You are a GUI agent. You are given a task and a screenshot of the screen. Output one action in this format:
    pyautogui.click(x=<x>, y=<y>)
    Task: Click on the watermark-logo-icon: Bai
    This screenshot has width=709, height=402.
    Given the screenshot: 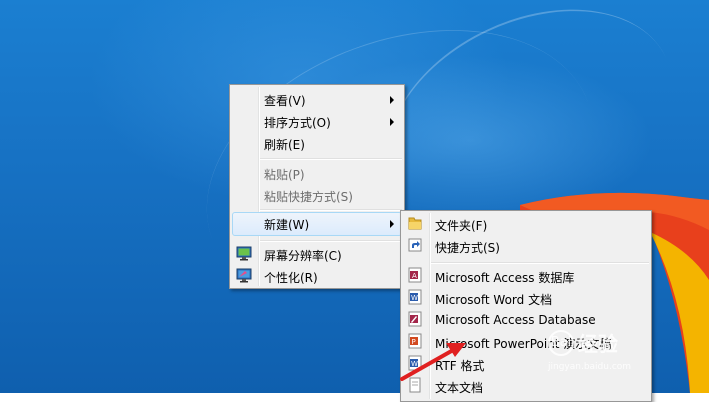 What is the action you would take?
    pyautogui.click(x=561, y=342)
    